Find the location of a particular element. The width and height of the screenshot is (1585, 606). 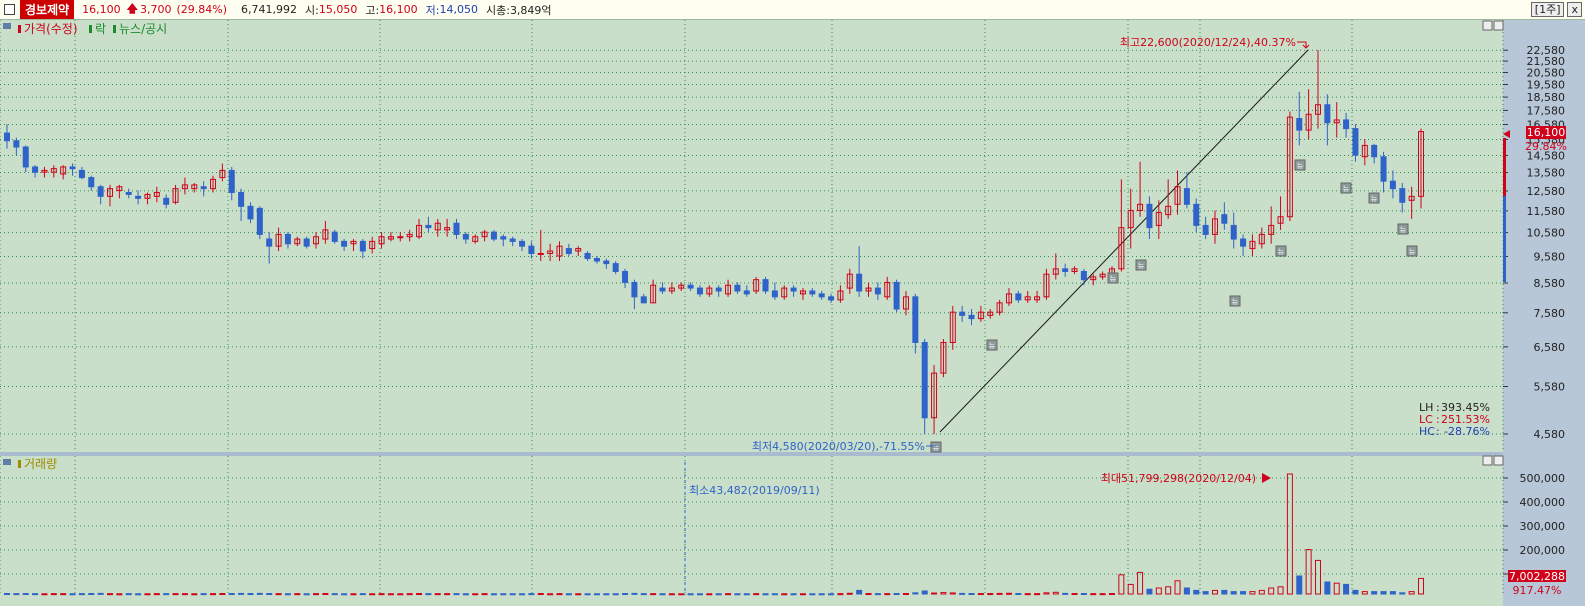

volume-panel-minimize-icon is located at coordinates (1487, 460).